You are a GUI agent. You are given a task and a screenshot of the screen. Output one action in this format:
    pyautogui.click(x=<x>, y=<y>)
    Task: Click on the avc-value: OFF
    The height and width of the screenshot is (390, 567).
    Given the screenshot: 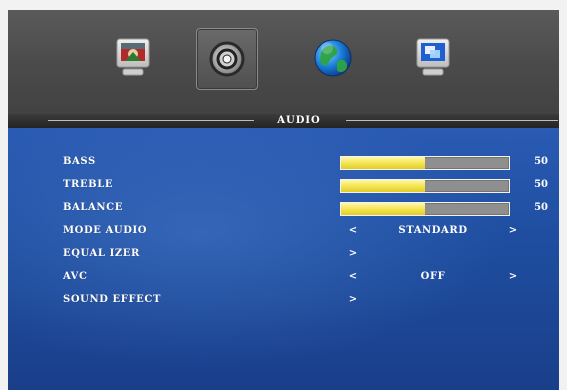 What is the action you would take?
    pyautogui.click(x=433, y=276)
    